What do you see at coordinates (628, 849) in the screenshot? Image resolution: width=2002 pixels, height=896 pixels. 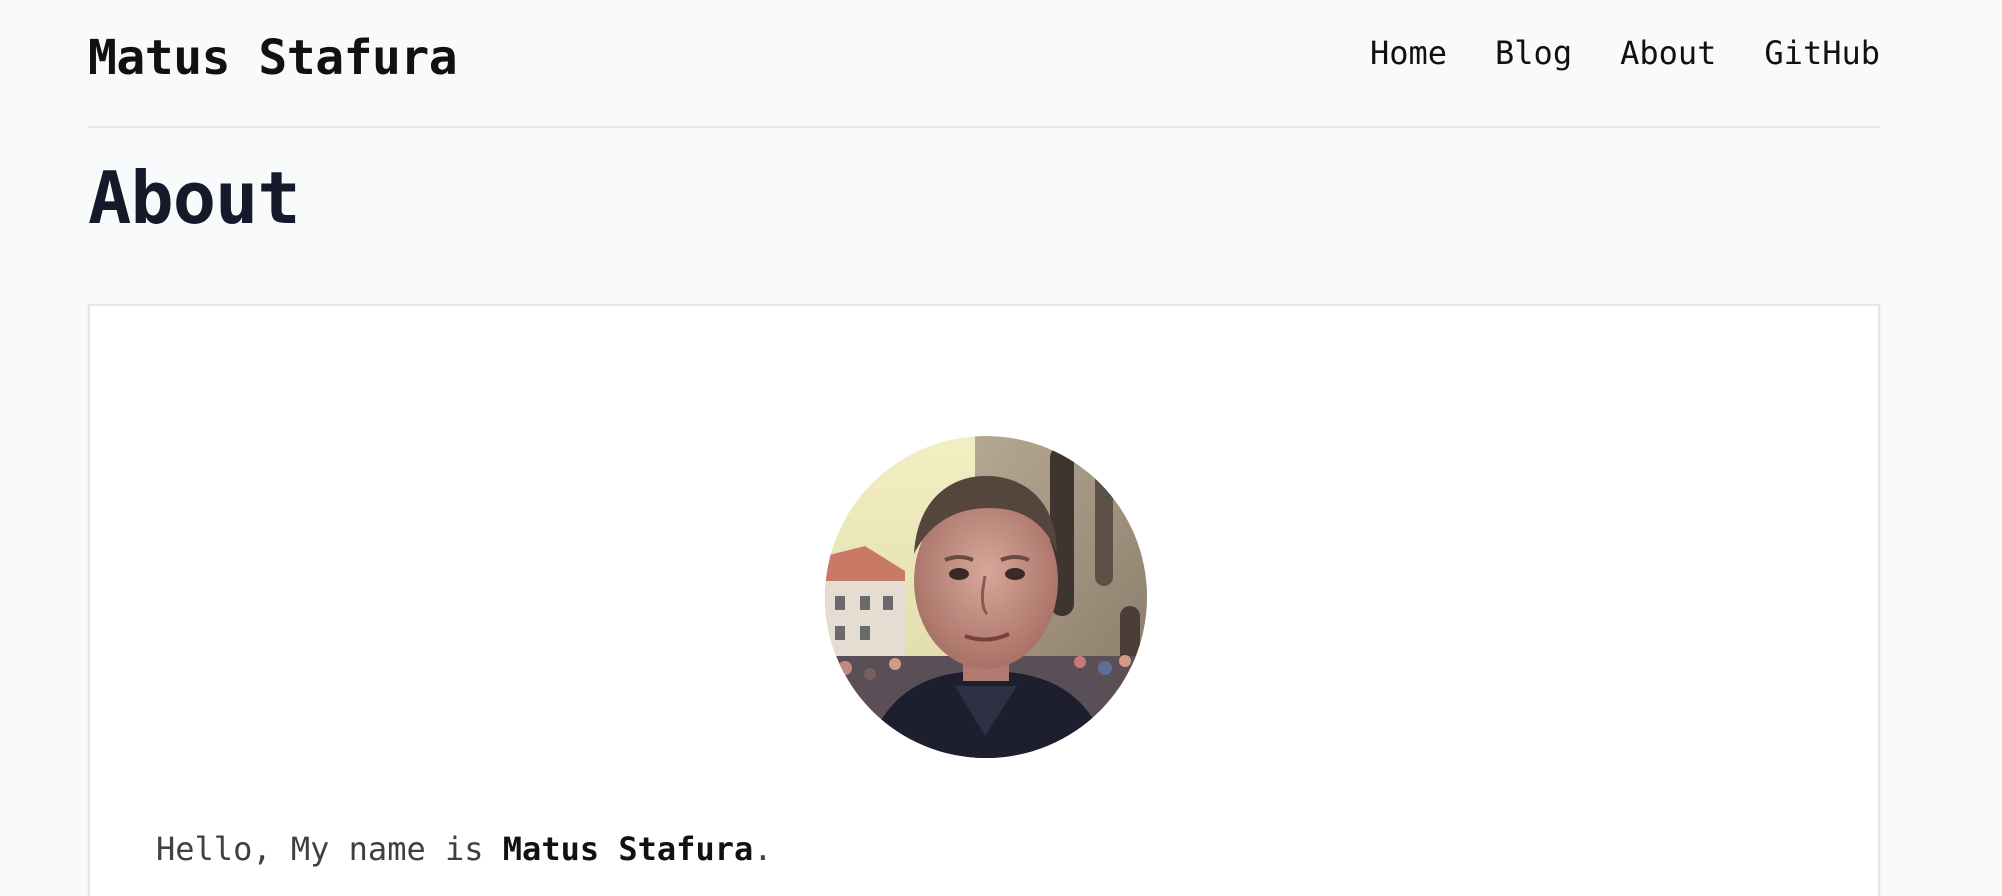 I see `author-name: Matus Stafura` at bounding box center [628, 849].